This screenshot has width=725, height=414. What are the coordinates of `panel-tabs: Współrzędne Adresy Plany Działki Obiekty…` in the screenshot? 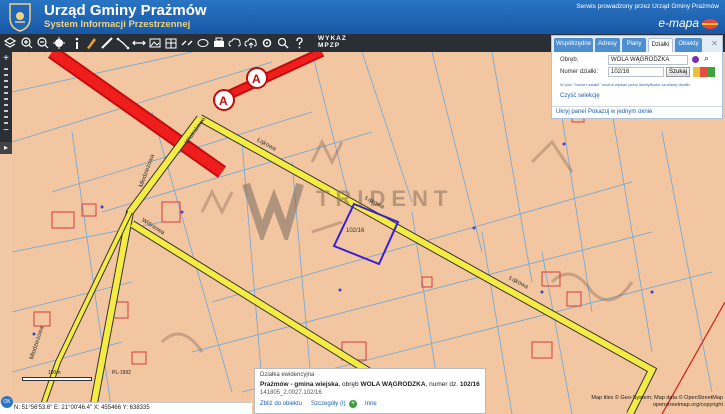 It's located at (637, 44).